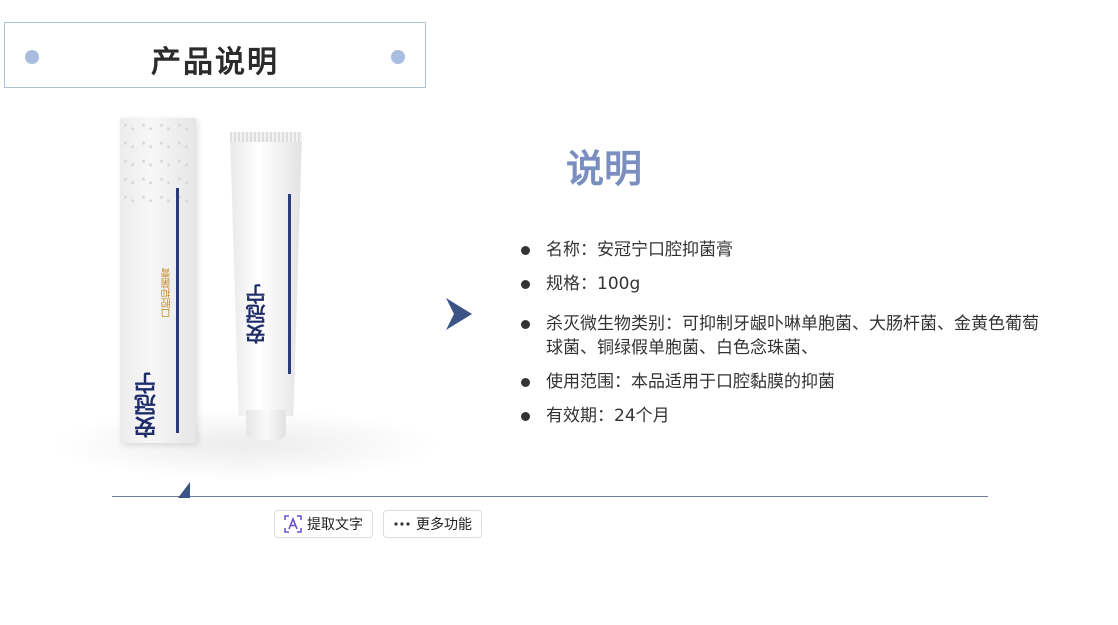 This screenshot has height=625, width=1118. Describe the element at coordinates (158, 280) in the screenshot. I see `product-box: 口腔抑菌膏 安冠宁` at that location.